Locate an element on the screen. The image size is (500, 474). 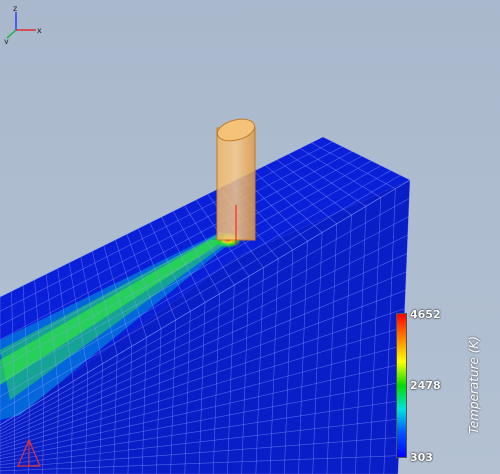
z-axis-label: z is located at coordinates (15, 8).